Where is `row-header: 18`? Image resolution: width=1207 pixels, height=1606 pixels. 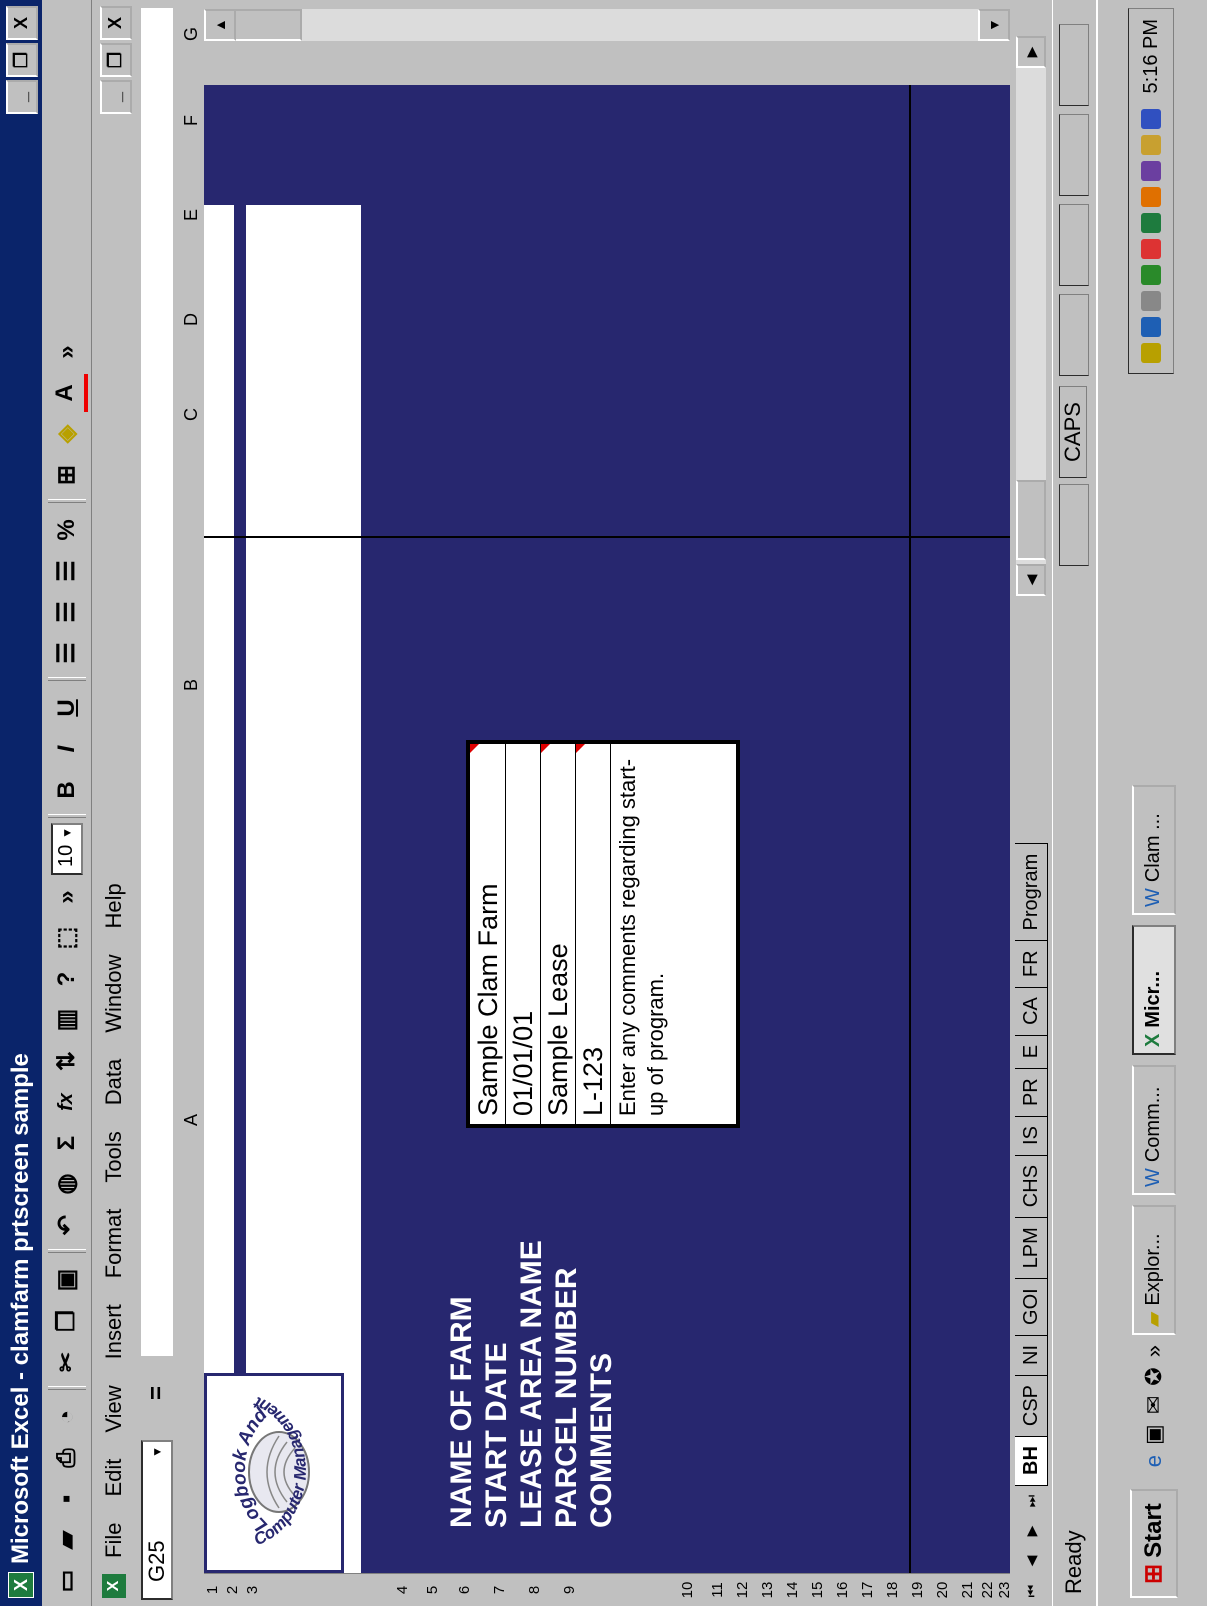
row-header: 18 is located at coordinates (892, 1590).